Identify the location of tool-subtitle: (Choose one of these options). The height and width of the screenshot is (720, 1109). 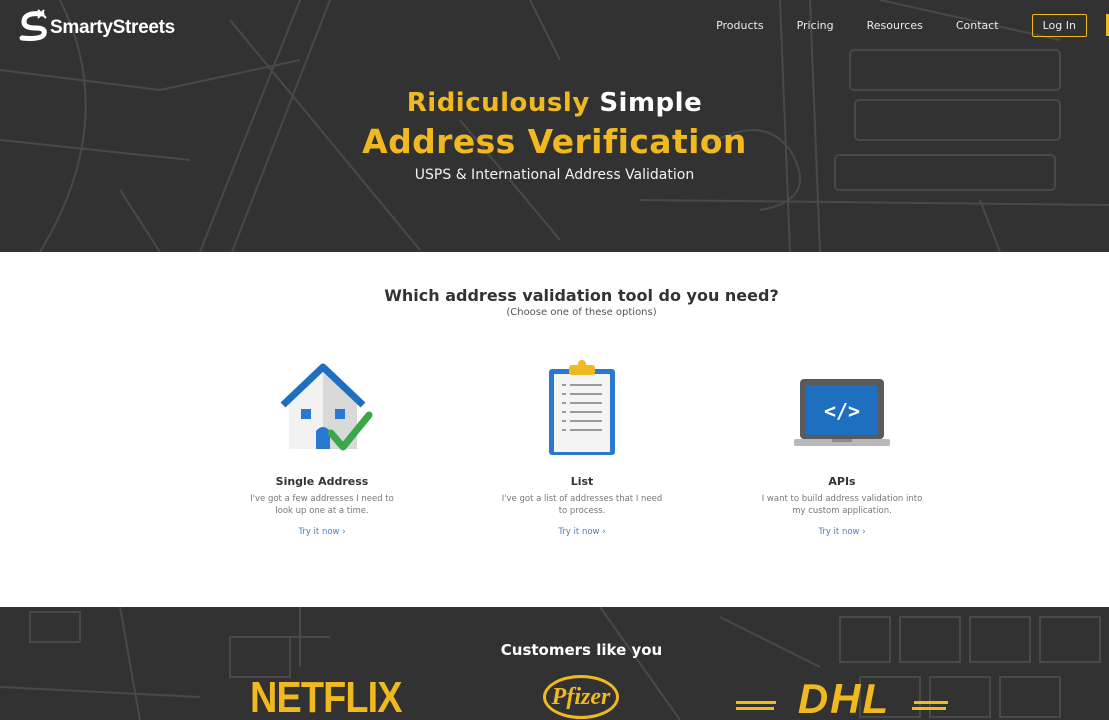
(581, 312).